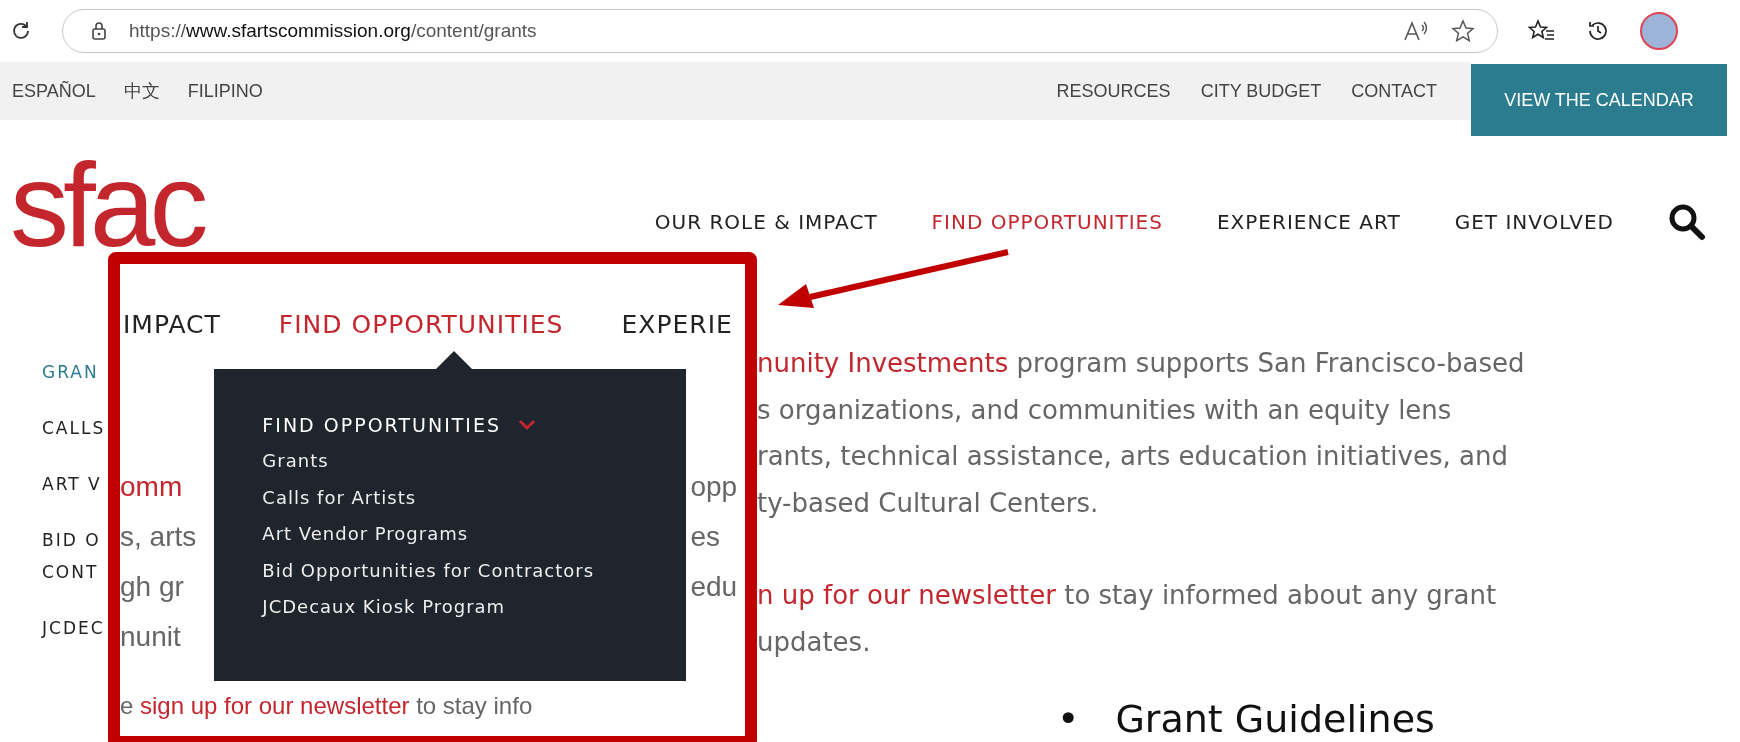 Image resolution: width=1740 pixels, height=742 pixels. I want to click on text-link: n up for our newsletter, so click(906, 595).